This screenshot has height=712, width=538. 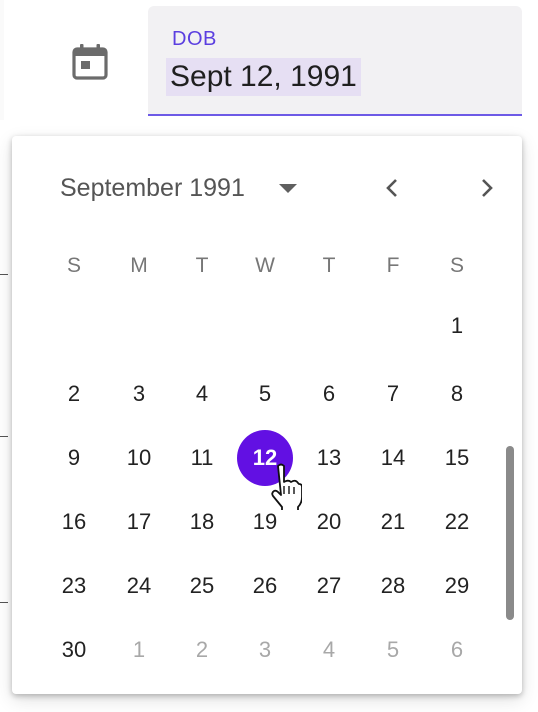 I want to click on day-cell: 21, so click(x=393, y=522).